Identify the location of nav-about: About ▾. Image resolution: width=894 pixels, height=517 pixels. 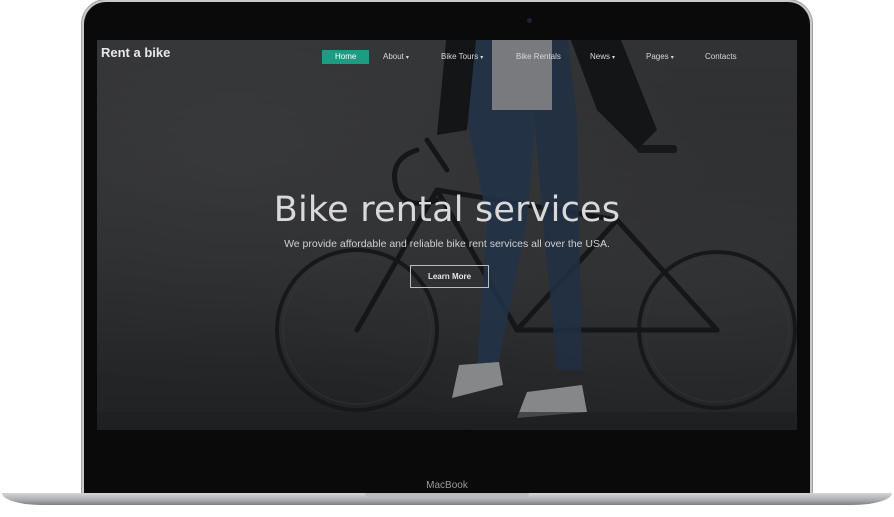
(396, 57).